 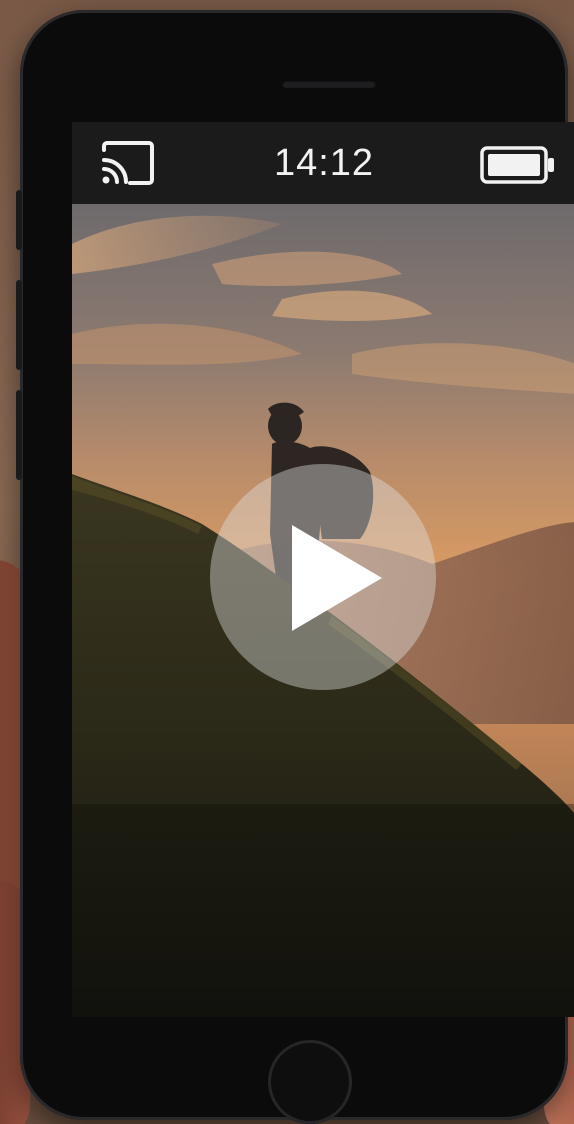 What do you see at coordinates (19, 325) in the screenshot?
I see `volume-up-button` at bounding box center [19, 325].